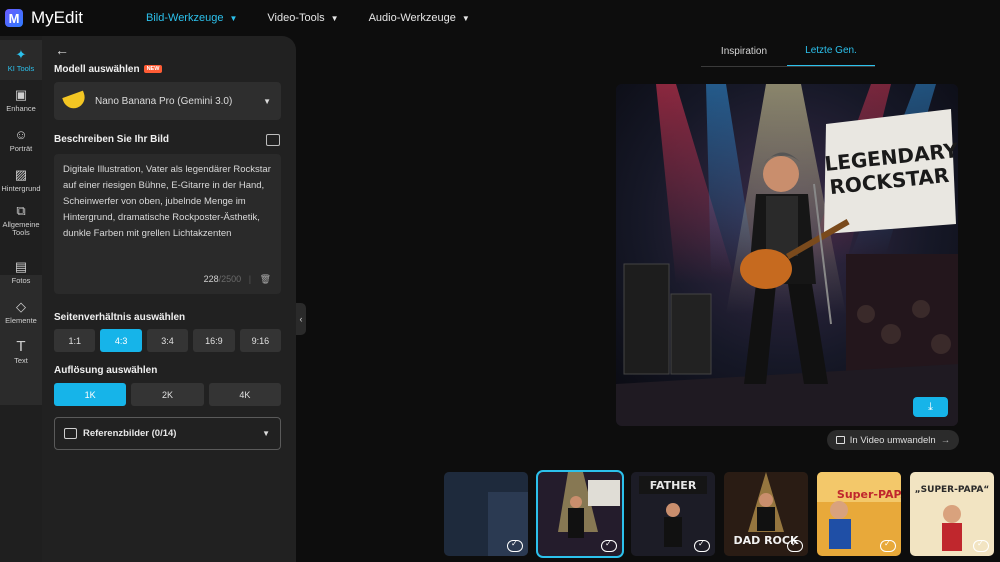 Image resolution: width=1000 pixels, height=562 pixels. What do you see at coordinates (673, 485) in the screenshot?
I see `thumbnail-caption: FATHER` at bounding box center [673, 485].